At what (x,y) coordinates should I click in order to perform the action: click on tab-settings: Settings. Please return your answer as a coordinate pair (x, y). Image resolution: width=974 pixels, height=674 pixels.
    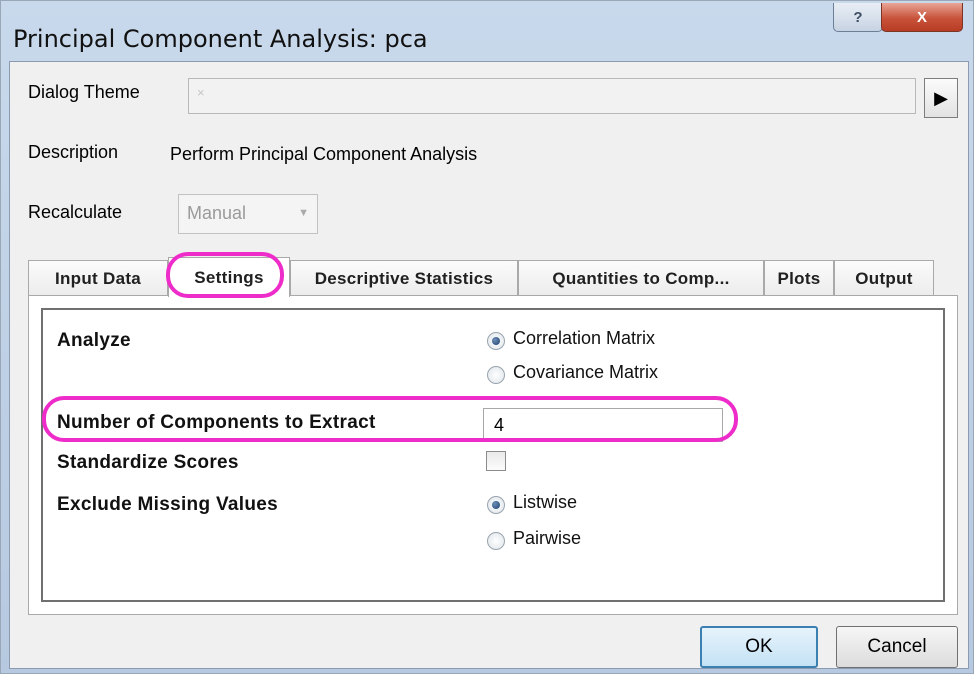
    Looking at the image, I should click on (229, 277).